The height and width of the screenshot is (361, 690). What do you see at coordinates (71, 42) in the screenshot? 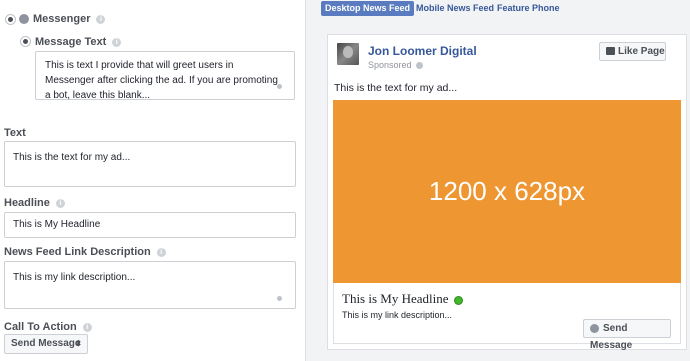
I see `message-text-label: Message Text` at bounding box center [71, 42].